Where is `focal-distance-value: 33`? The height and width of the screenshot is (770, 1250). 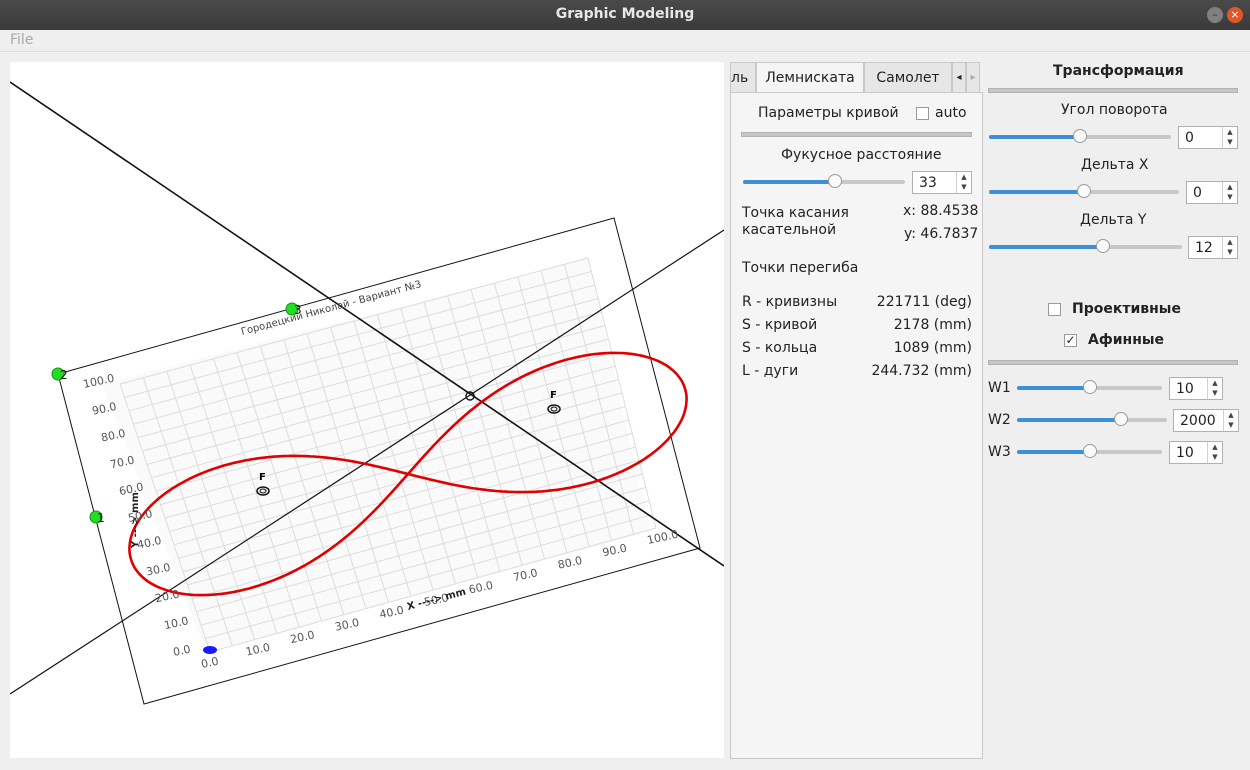 focal-distance-value: 33 is located at coordinates (928, 183).